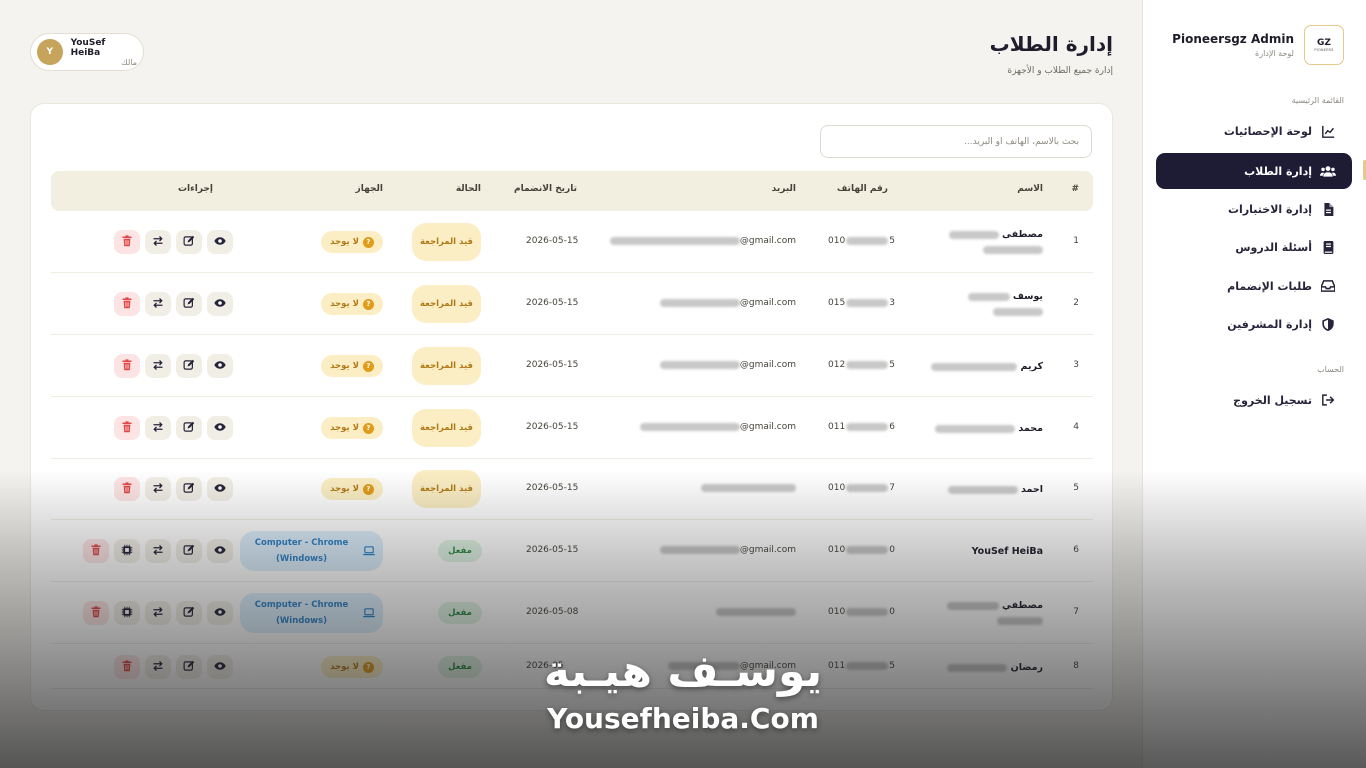 The width and height of the screenshot is (1366, 768). Describe the element at coordinates (1328, 286) in the screenshot. I see `inbox-icon` at that location.